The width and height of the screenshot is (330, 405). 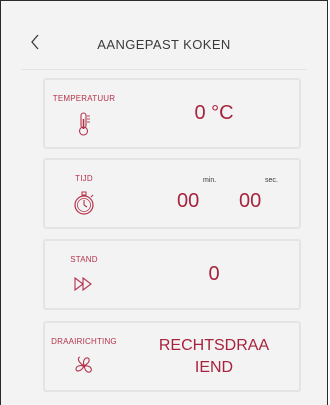 I want to click on time-card: TIJD 00 min. 00 sec., so click(x=172, y=193).